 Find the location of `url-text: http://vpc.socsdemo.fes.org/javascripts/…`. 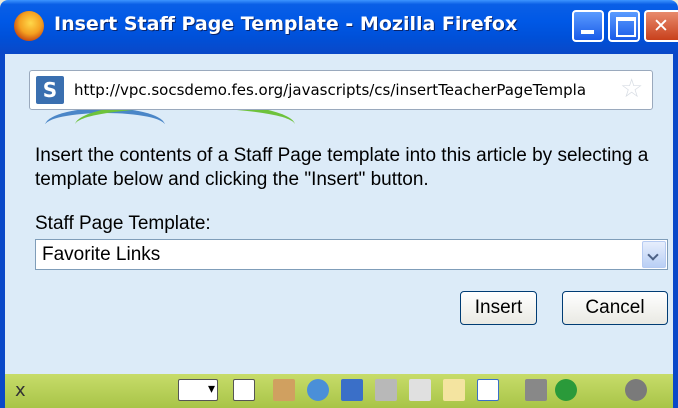

url-text: http://vpc.socsdemo.fes.org/javascripts/… is located at coordinates (339, 90).